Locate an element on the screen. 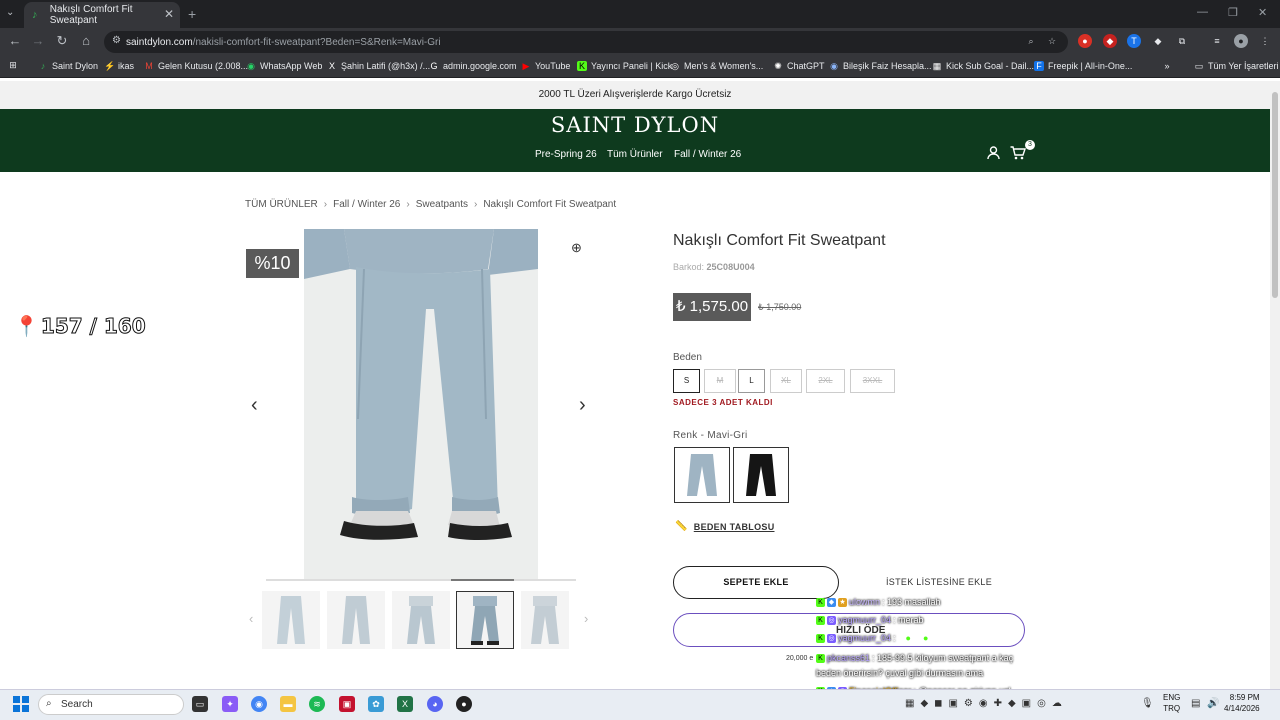 This screenshot has width=1280, height=720. microphone-icon: 🎙 is located at coordinates (1147, 703).